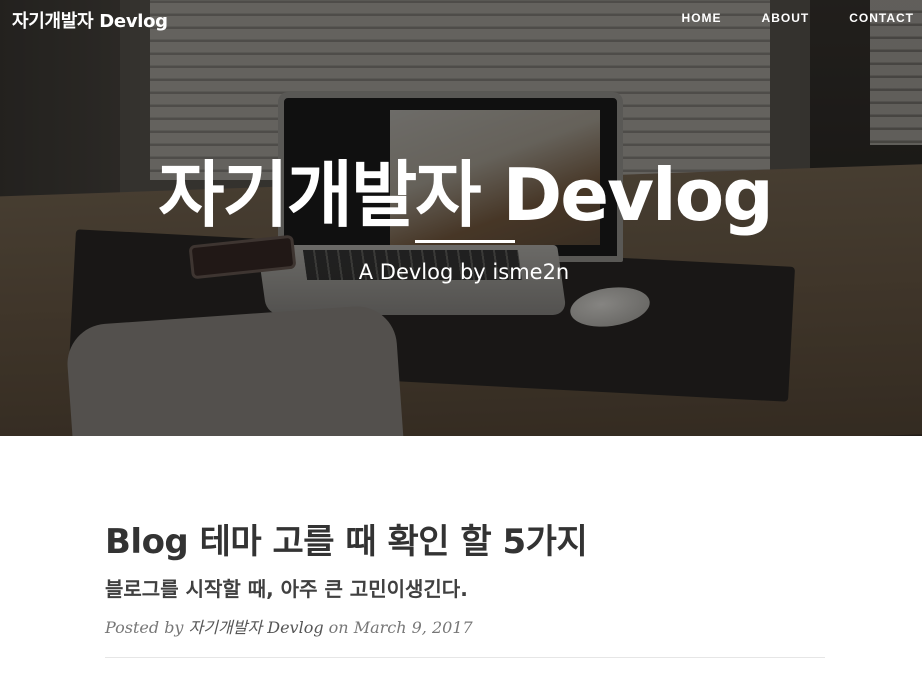 The width and height of the screenshot is (922, 678). I want to click on nav-home-link: HOME, so click(702, 18).